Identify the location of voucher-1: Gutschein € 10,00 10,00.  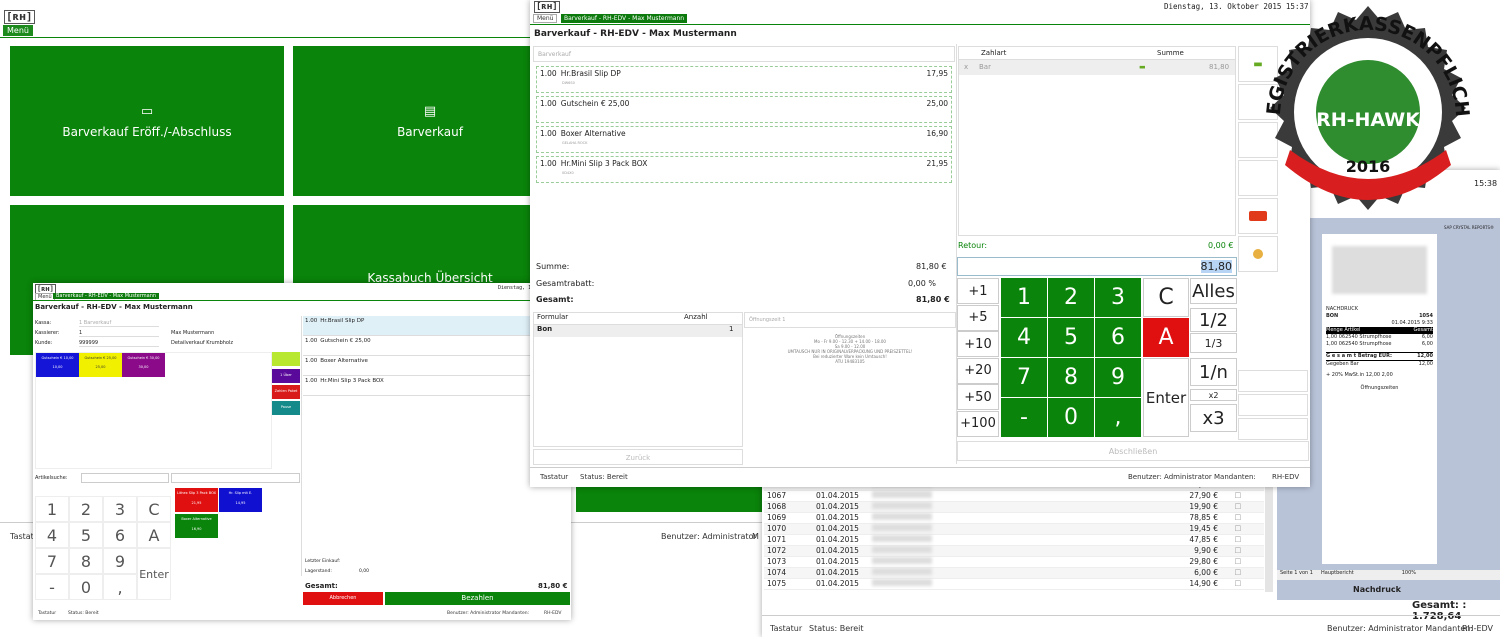
(57, 365).